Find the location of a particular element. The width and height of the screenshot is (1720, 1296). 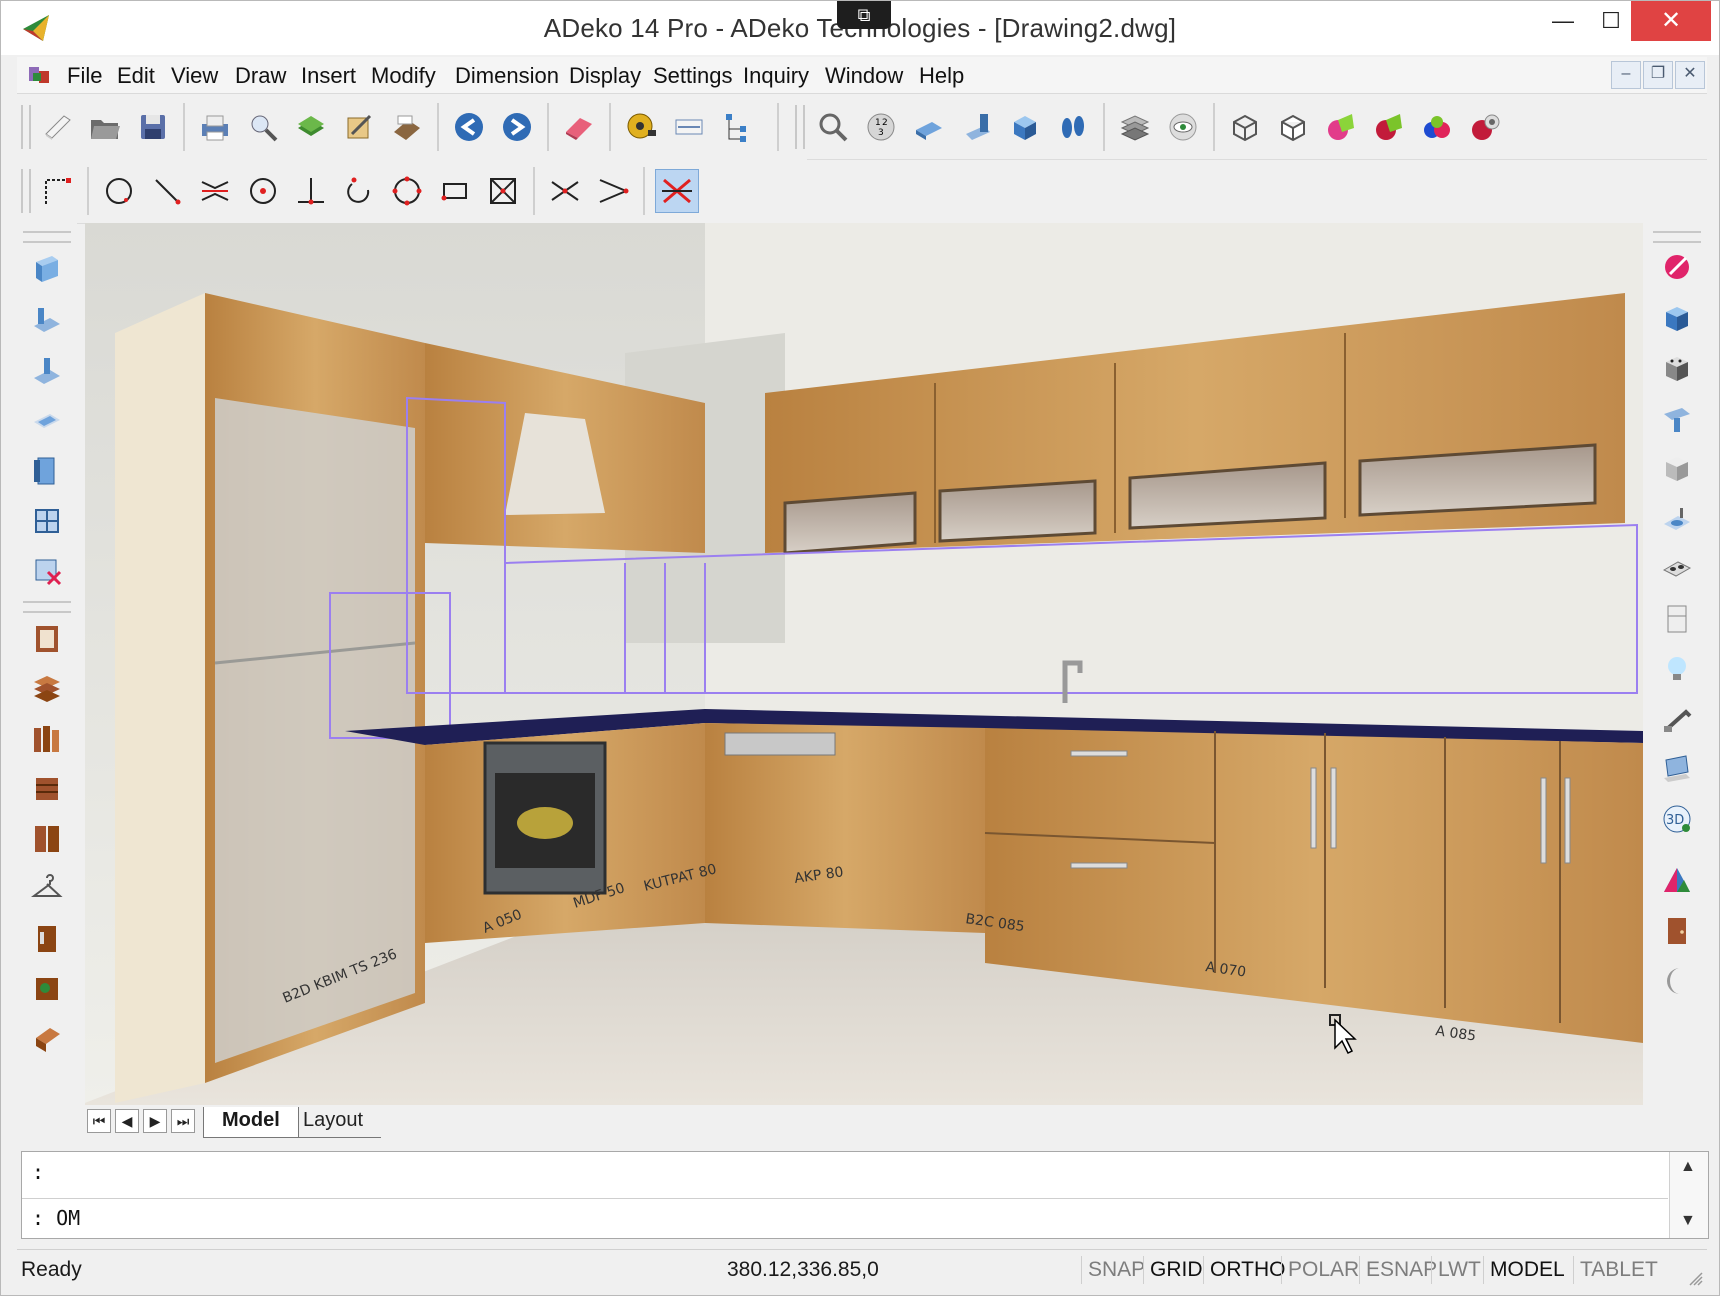

view-top-icon is located at coordinates (929, 127).